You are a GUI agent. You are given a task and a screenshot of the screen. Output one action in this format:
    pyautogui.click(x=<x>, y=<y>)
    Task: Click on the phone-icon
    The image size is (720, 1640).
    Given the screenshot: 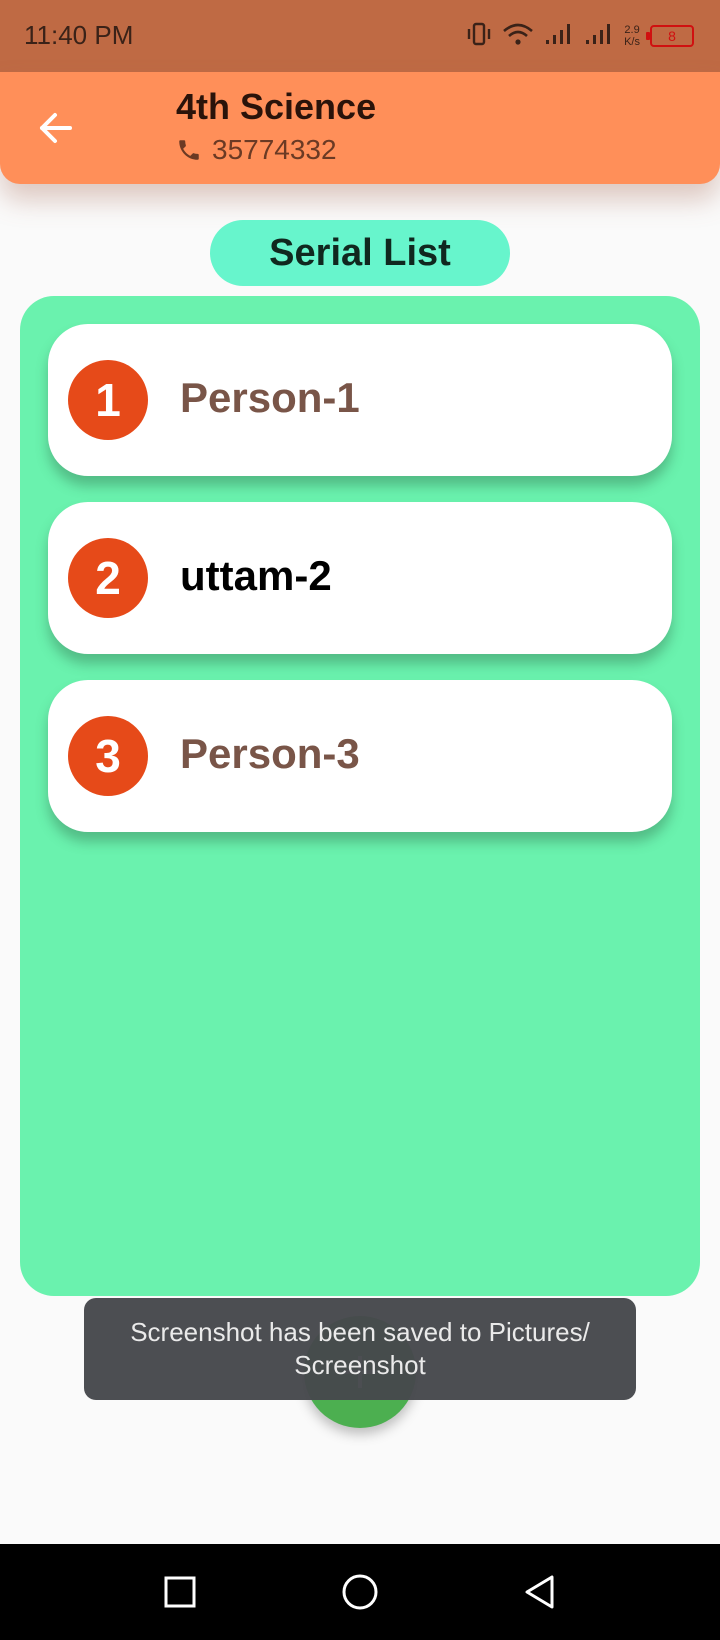 What is the action you would take?
    pyautogui.click(x=189, y=150)
    